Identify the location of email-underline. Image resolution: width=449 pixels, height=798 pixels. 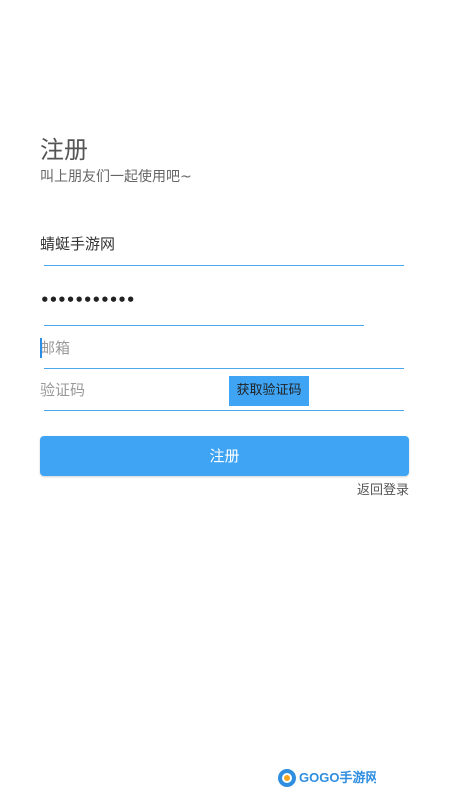
(224, 368).